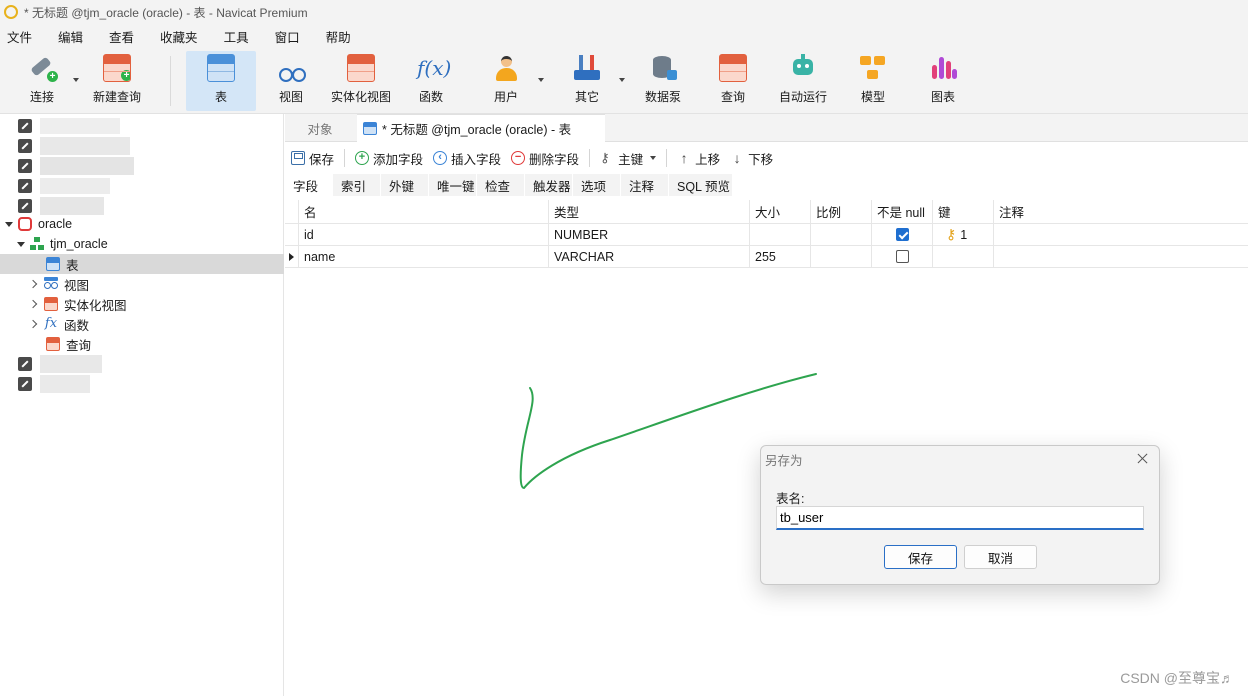 The width and height of the screenshot is (1248, 696). What do you see at coordinates (142, 304) in the screenshot?
I see `tree-item-materialized-views: 实体化视图` at bounding box center [142, 304].